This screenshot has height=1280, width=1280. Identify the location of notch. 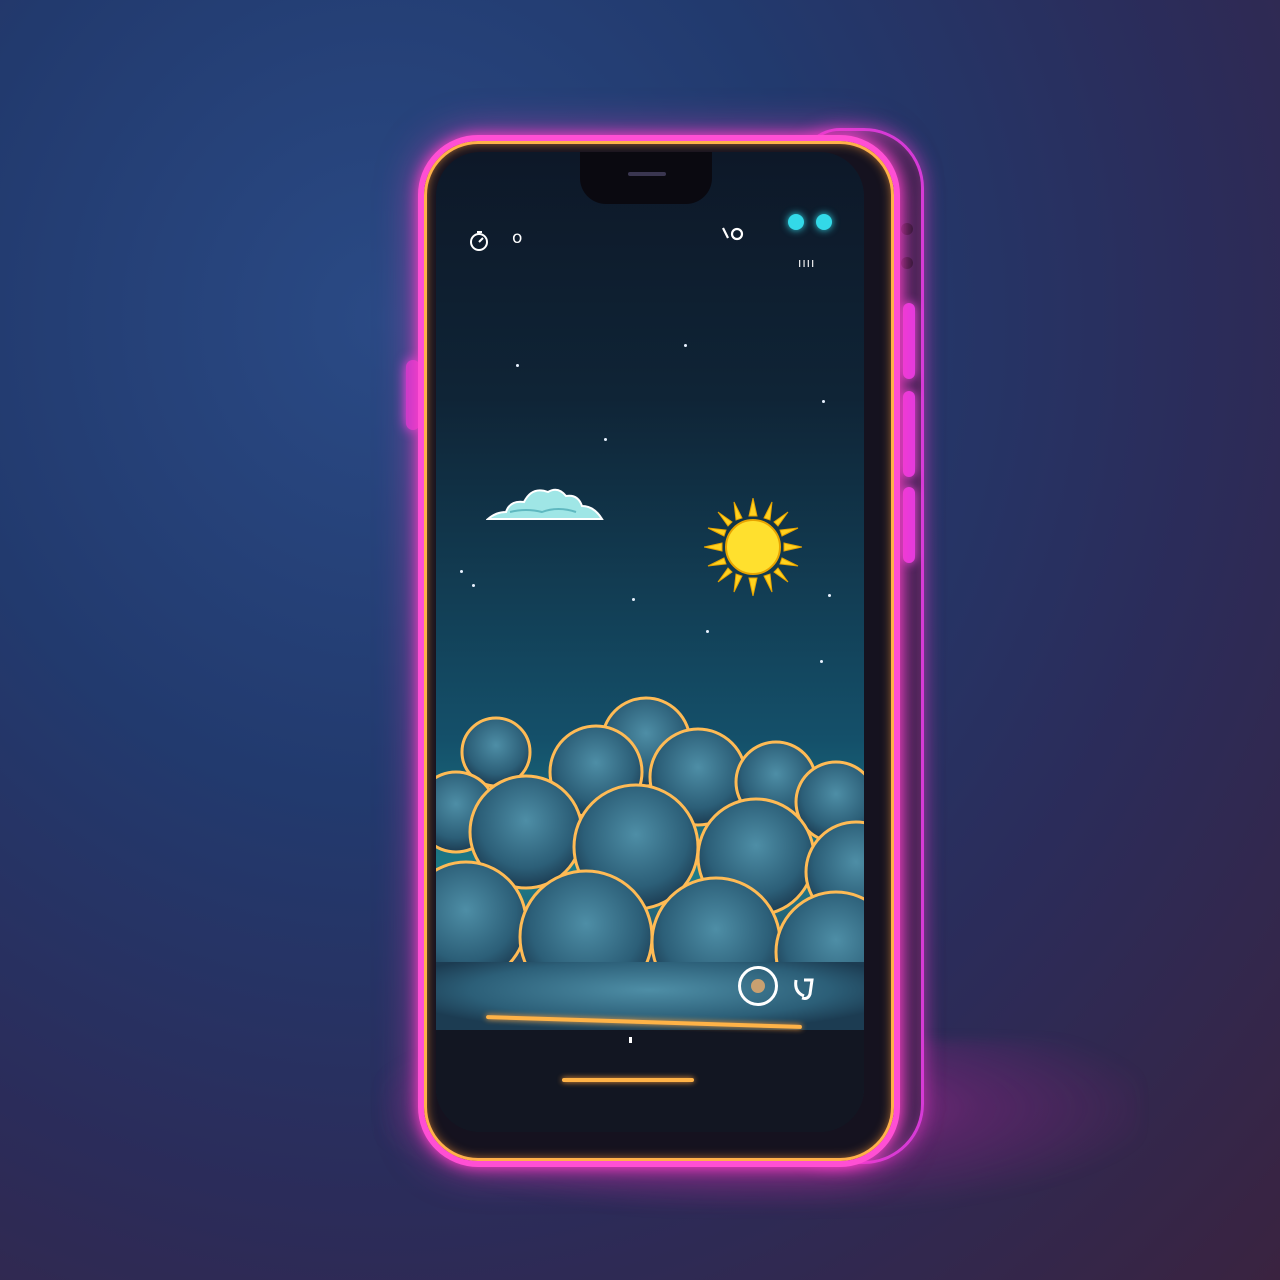
(646, 178).